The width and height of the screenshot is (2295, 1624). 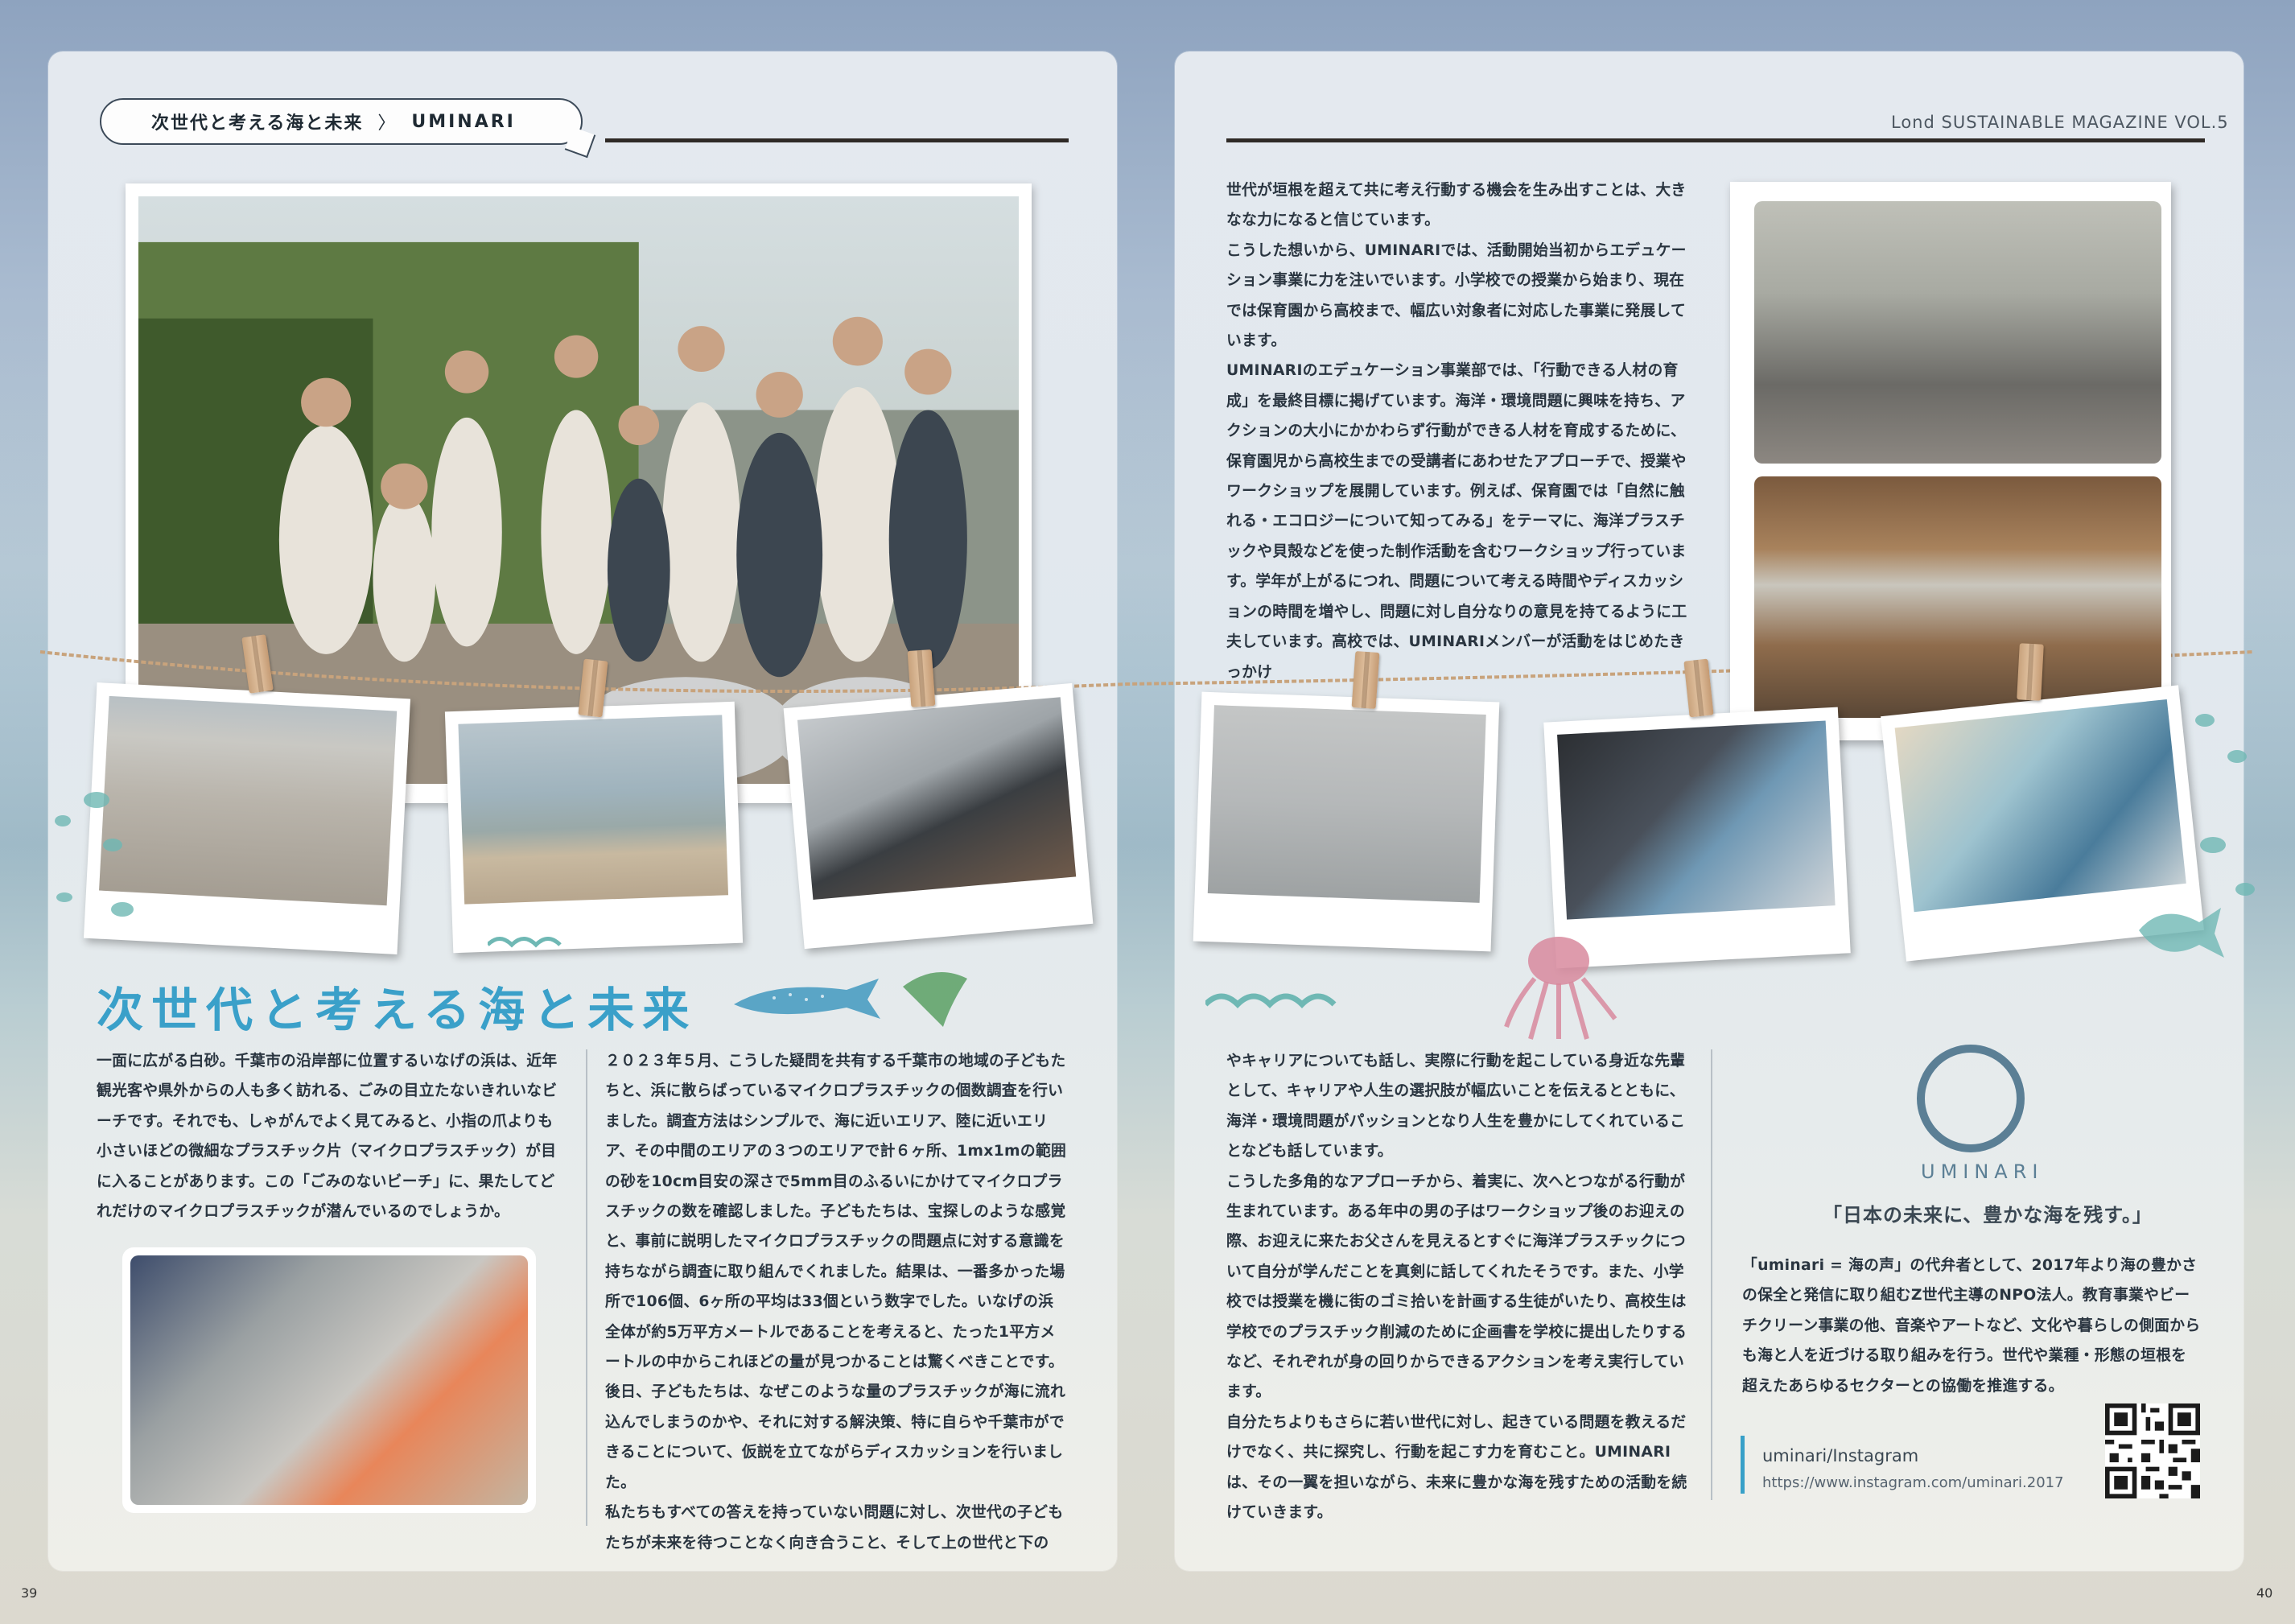 I want to click on uminari-logo-icon, so click(x=1971, y=1098).